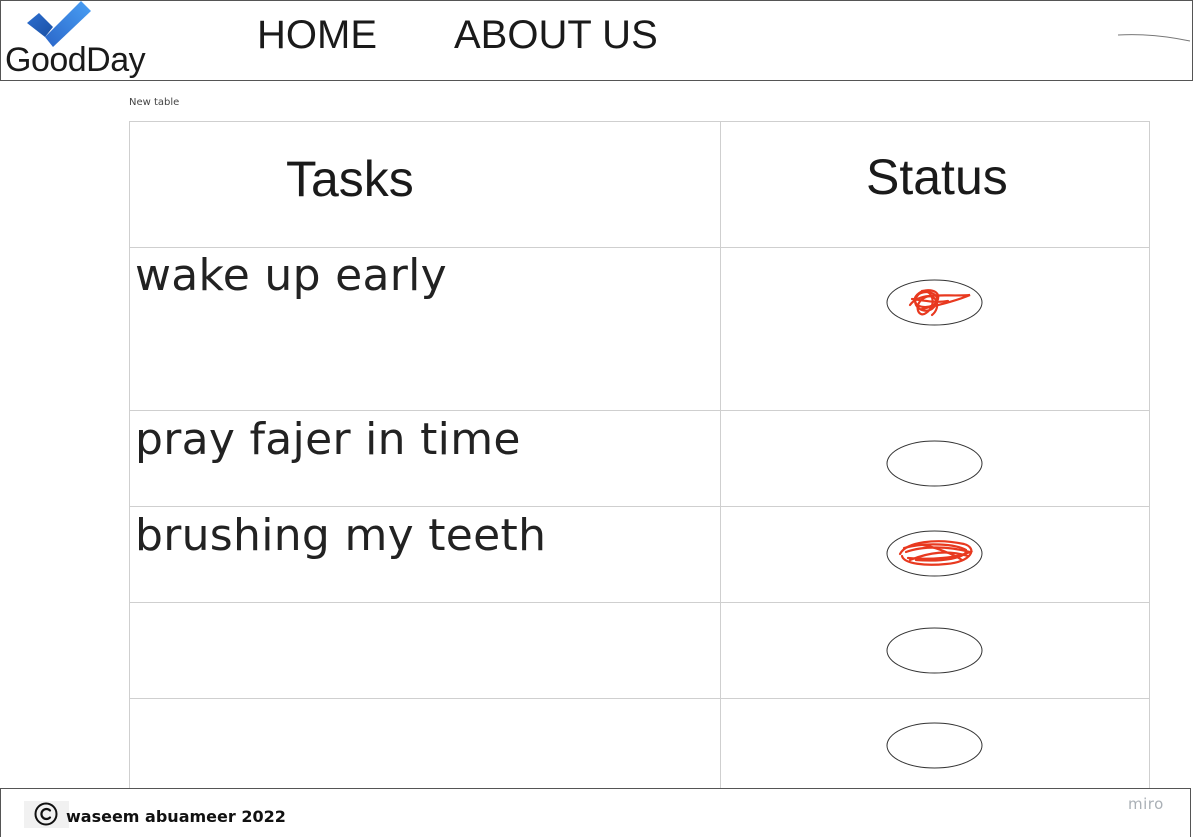  What do you see at coordinates (350, 179) in the screenshot?
I see `tasks-column-header: Tasks` at bounding box center [350, 179].